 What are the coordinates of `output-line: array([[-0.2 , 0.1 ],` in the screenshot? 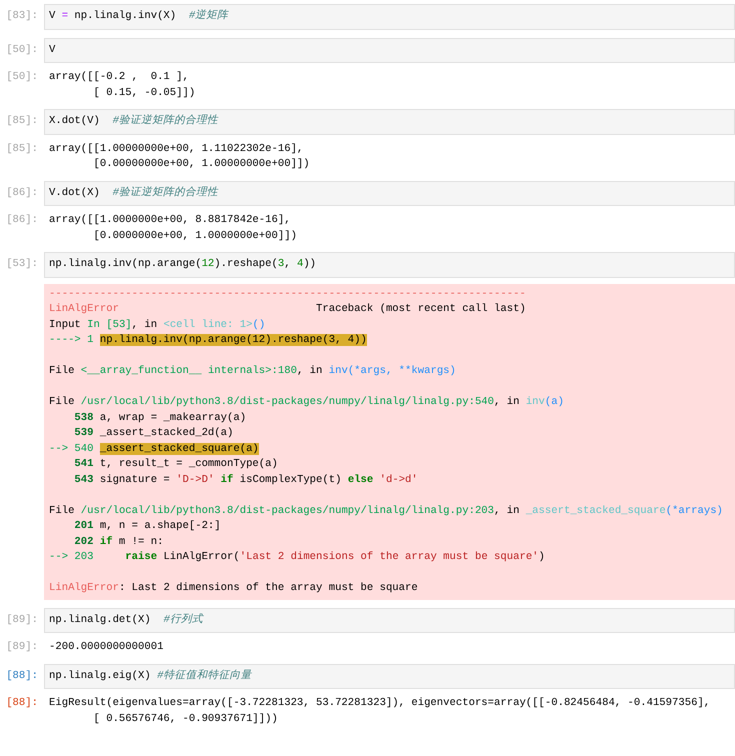 It's located at (119, 77).